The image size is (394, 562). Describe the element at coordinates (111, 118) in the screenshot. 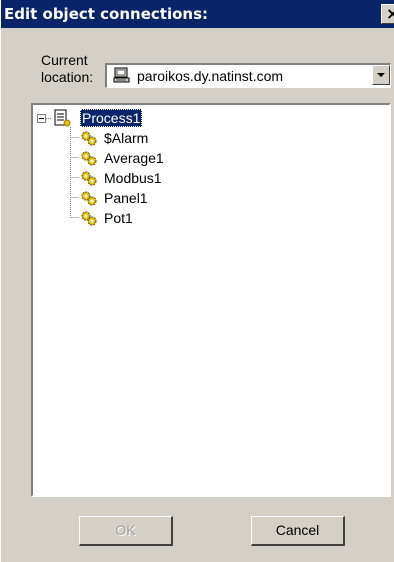

I see `tree-root-process1: Process1` at that location.